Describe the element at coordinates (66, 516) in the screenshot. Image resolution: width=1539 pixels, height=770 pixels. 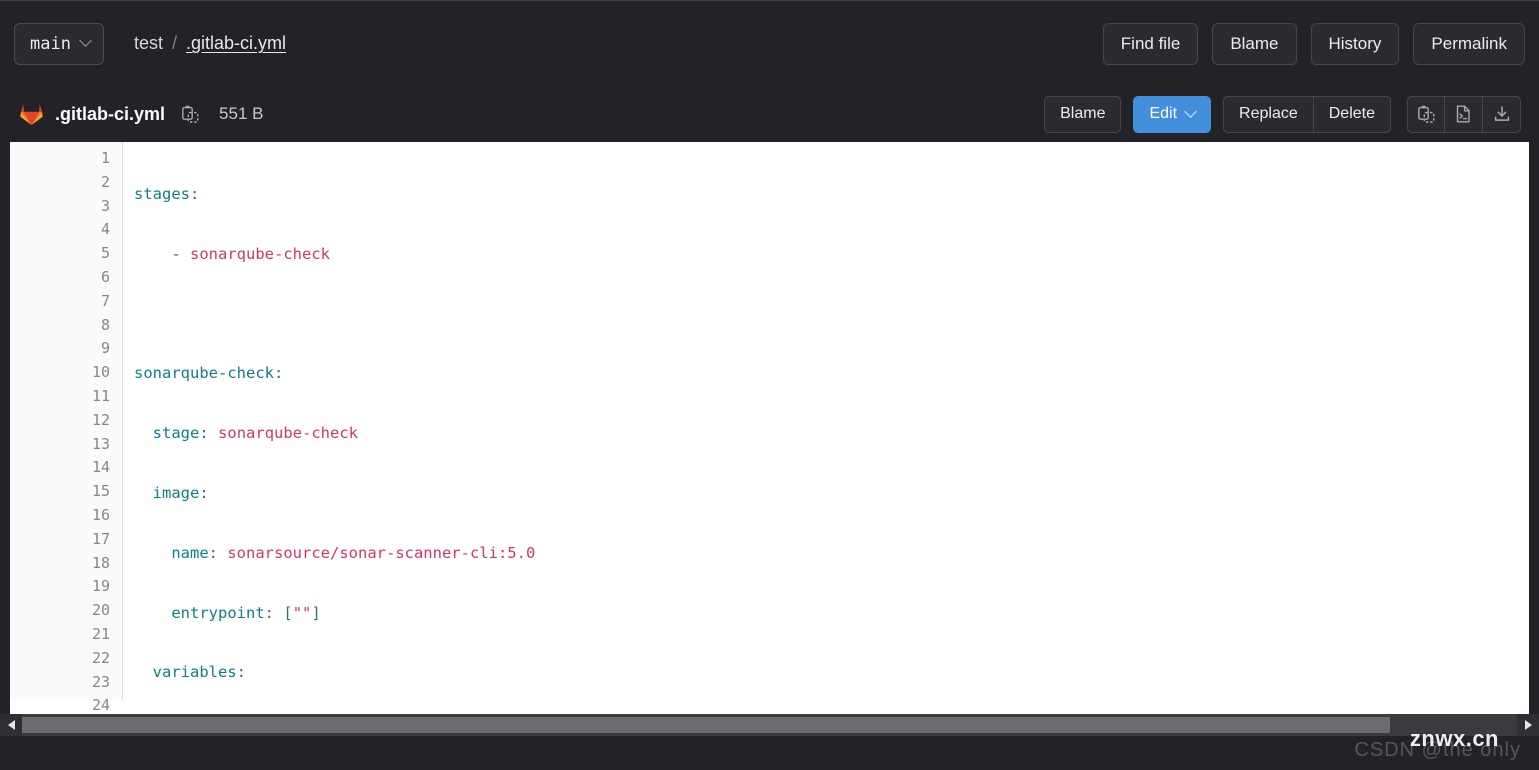
I see `line-number: 16` at that location.